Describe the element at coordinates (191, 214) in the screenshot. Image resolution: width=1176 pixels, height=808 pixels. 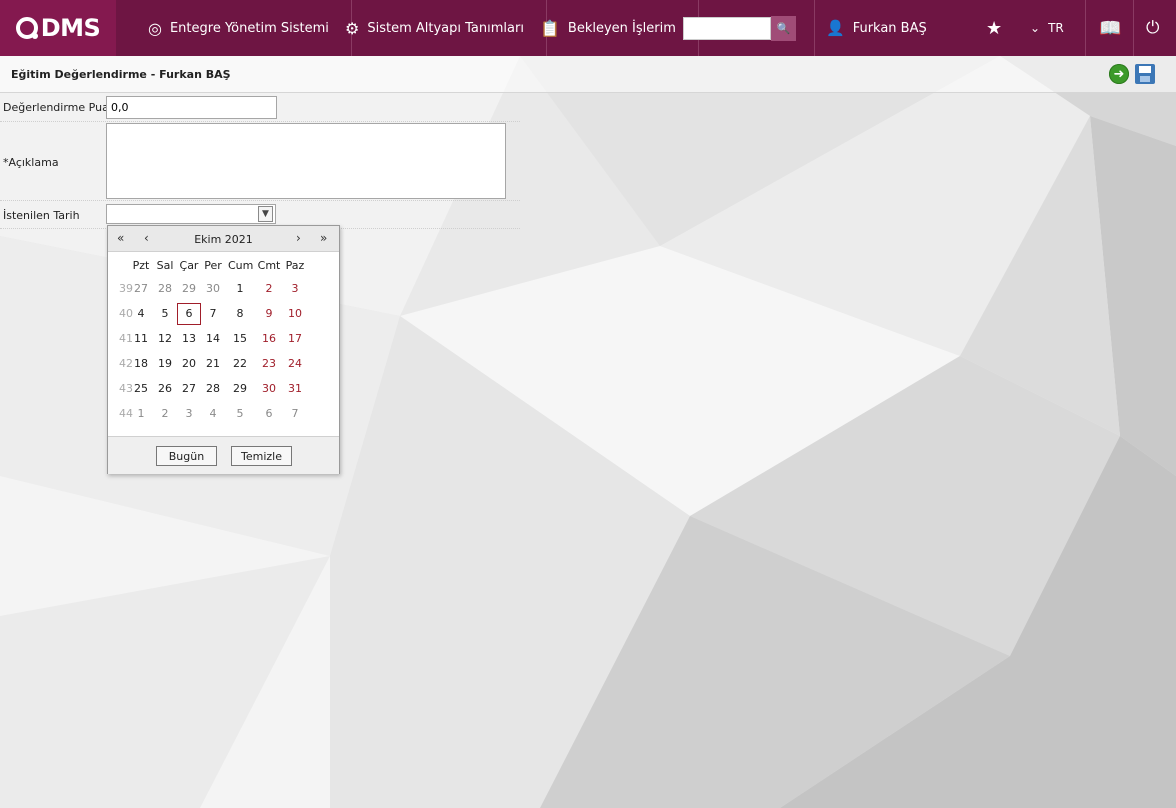
I see `date-input` at that location.